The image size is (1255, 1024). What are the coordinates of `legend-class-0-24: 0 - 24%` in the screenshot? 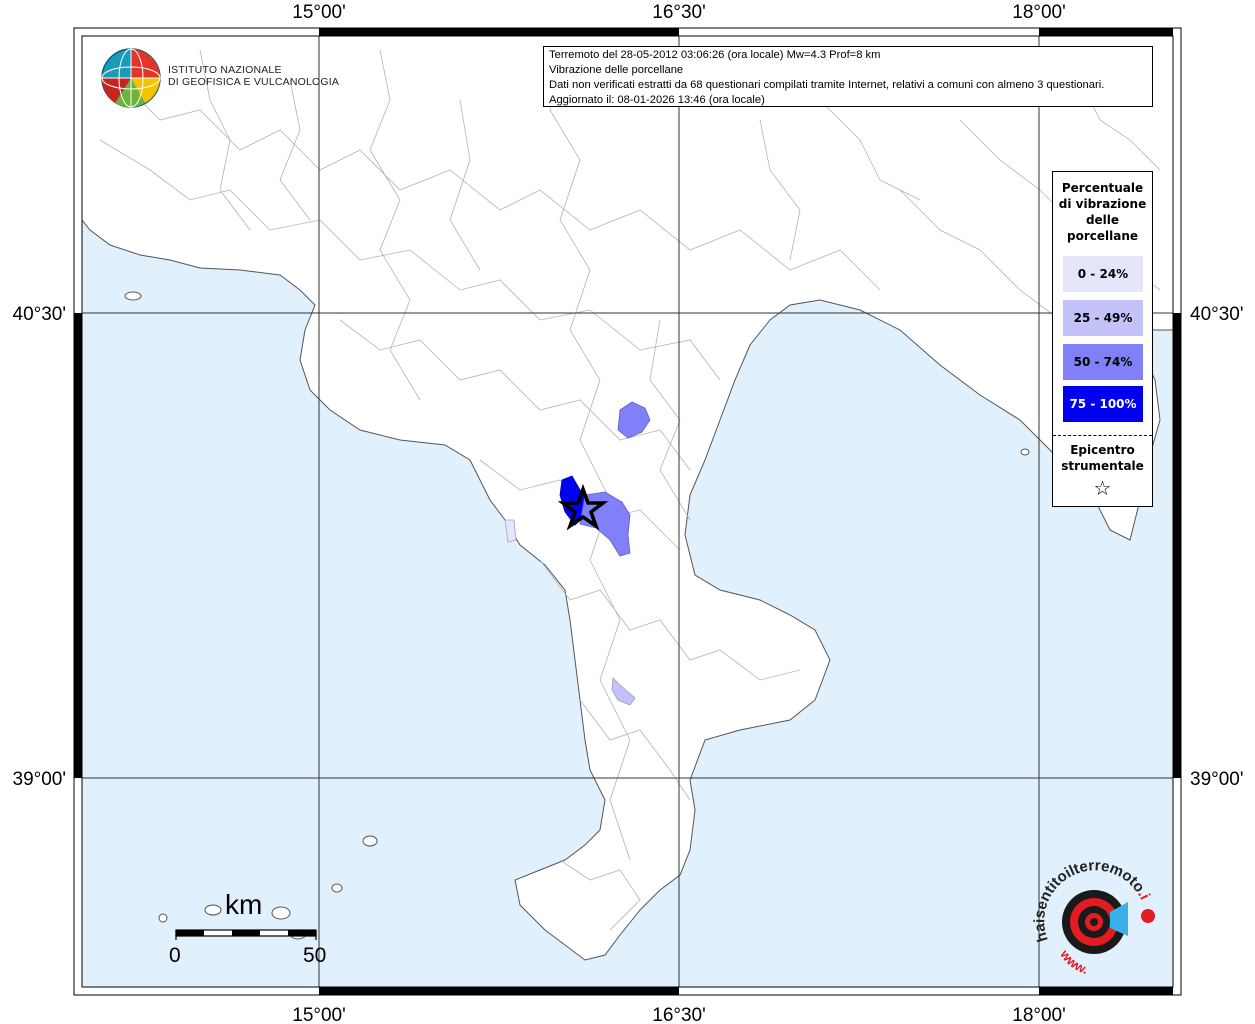 It's located at (1103, 274).